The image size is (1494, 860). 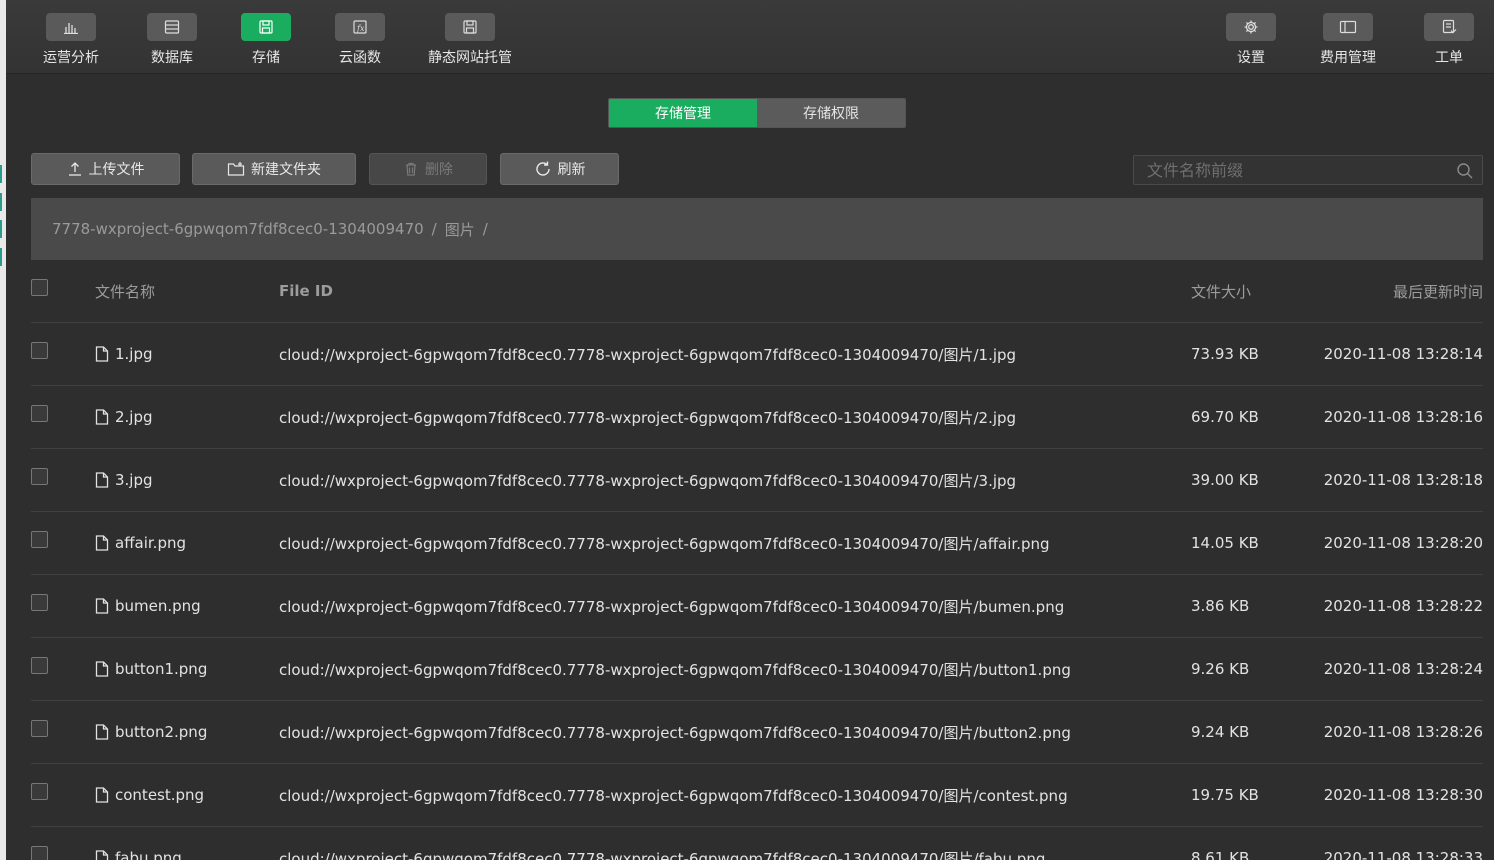 I want to click on tab-storage-permissions: 存储权限, so click(x=831, y=113).